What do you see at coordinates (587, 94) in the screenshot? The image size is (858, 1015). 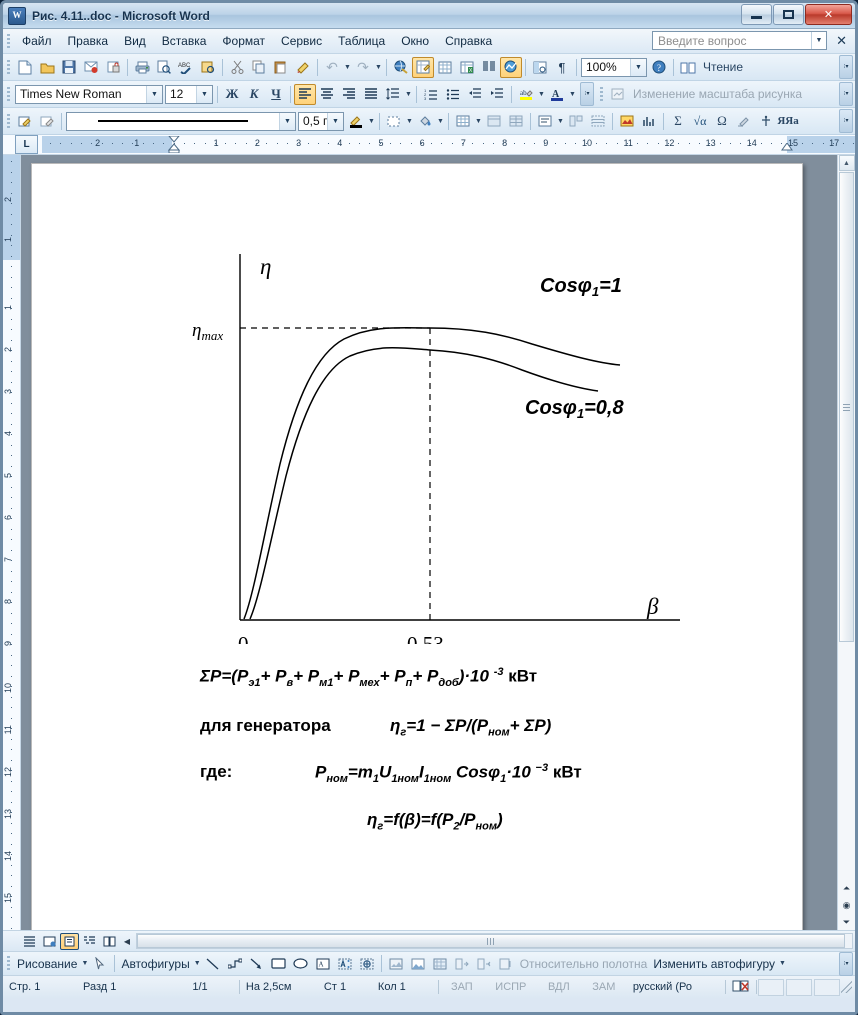 I see `formatting-toolbar-overflow-button: ⁝▾` at bounding box center [587, 94].